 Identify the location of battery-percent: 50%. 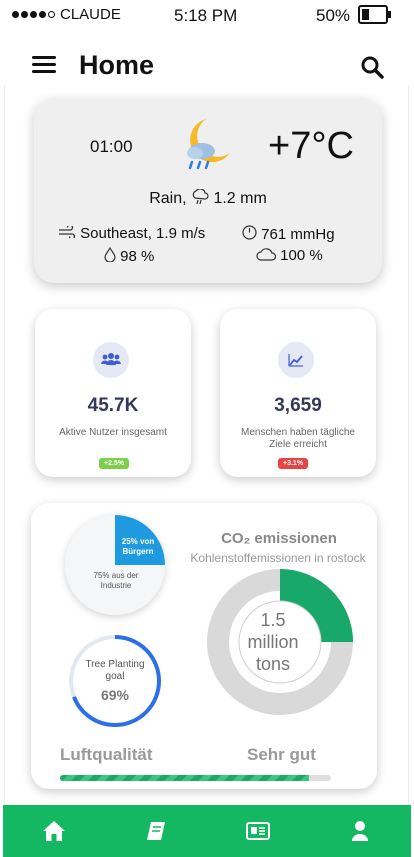
(333, 15).